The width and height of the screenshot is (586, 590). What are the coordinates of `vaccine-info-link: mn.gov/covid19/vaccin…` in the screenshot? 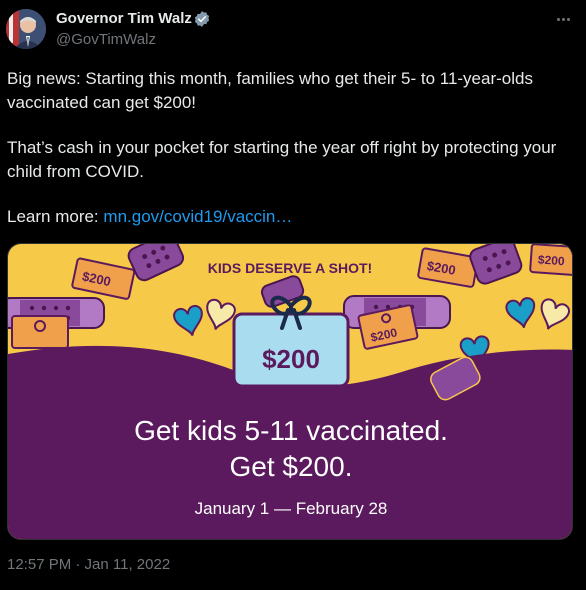 It's located at (197, 216).